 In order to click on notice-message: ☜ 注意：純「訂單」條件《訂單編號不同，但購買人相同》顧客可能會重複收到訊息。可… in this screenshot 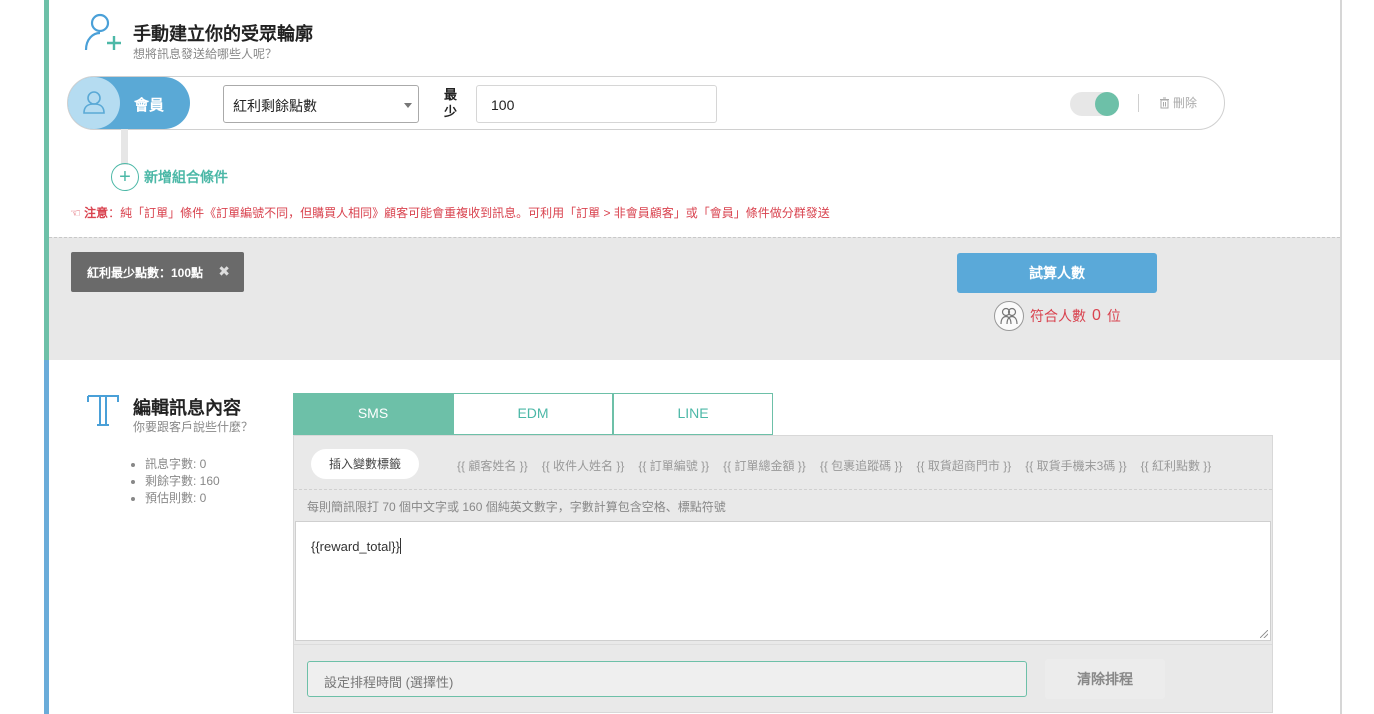, I will do `click(450, 212)`.